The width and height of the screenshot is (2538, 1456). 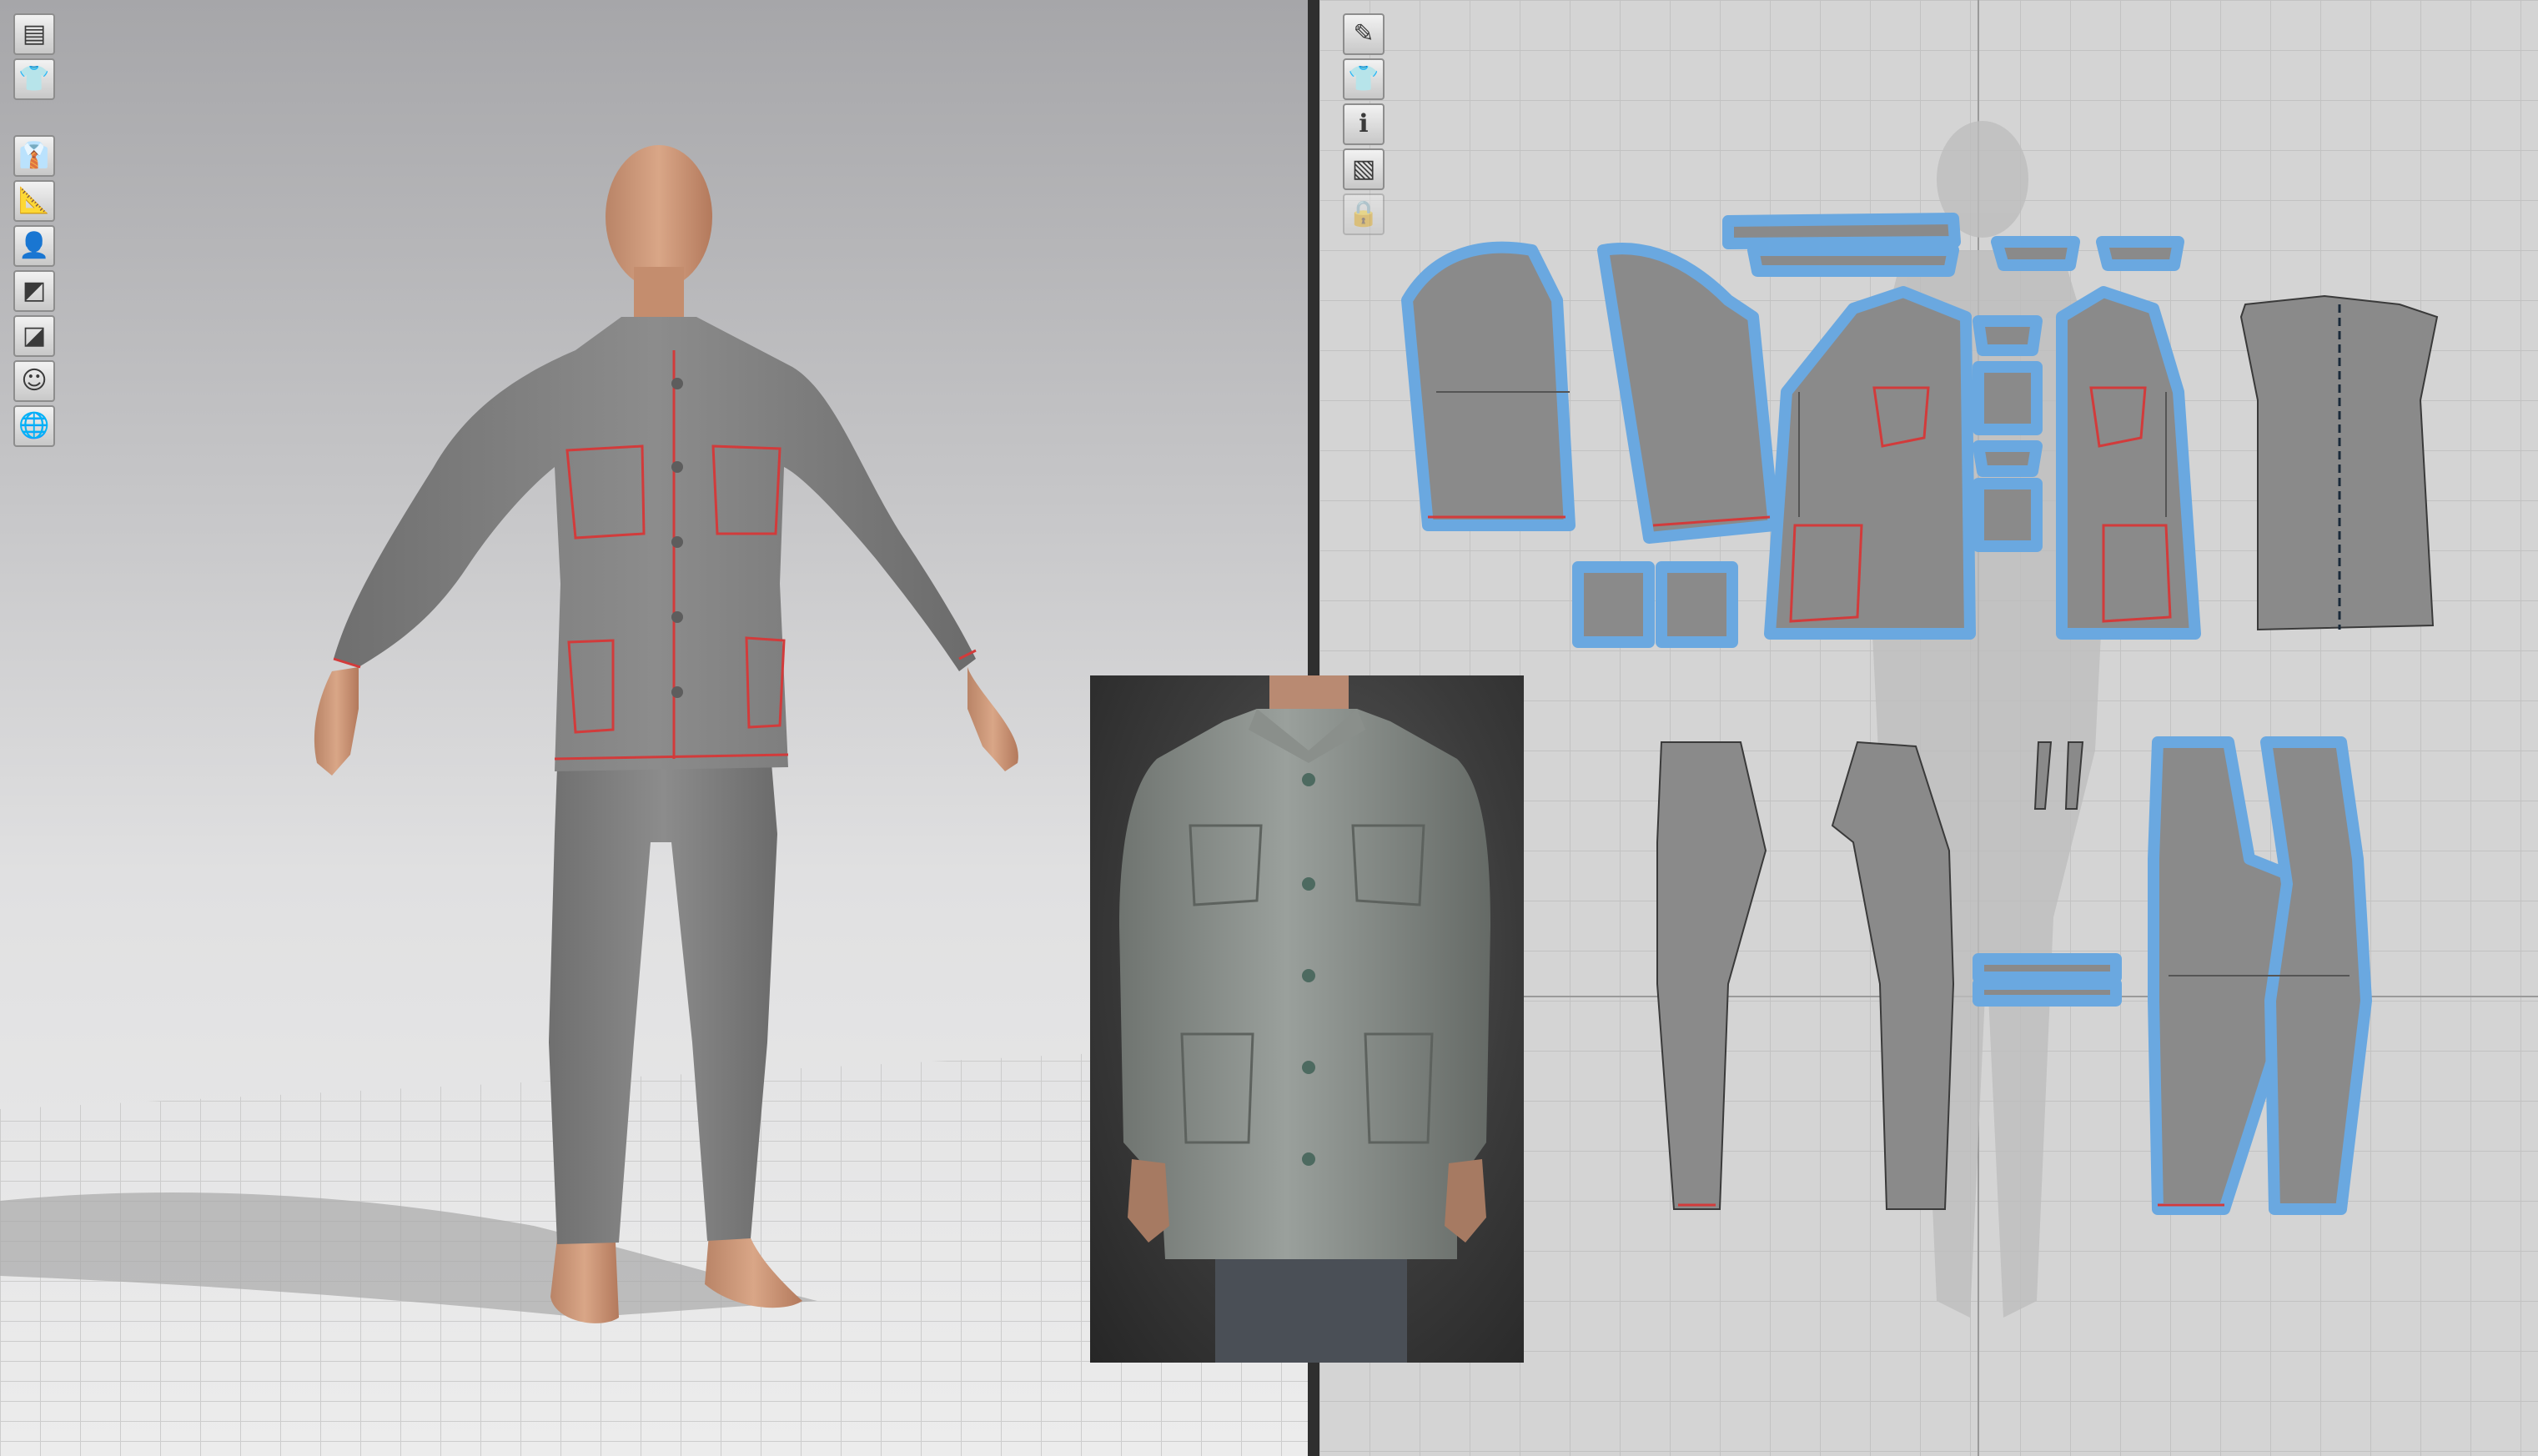 I want to click on edit-pattern-icon: ✎, so click(x=1364, y=34).